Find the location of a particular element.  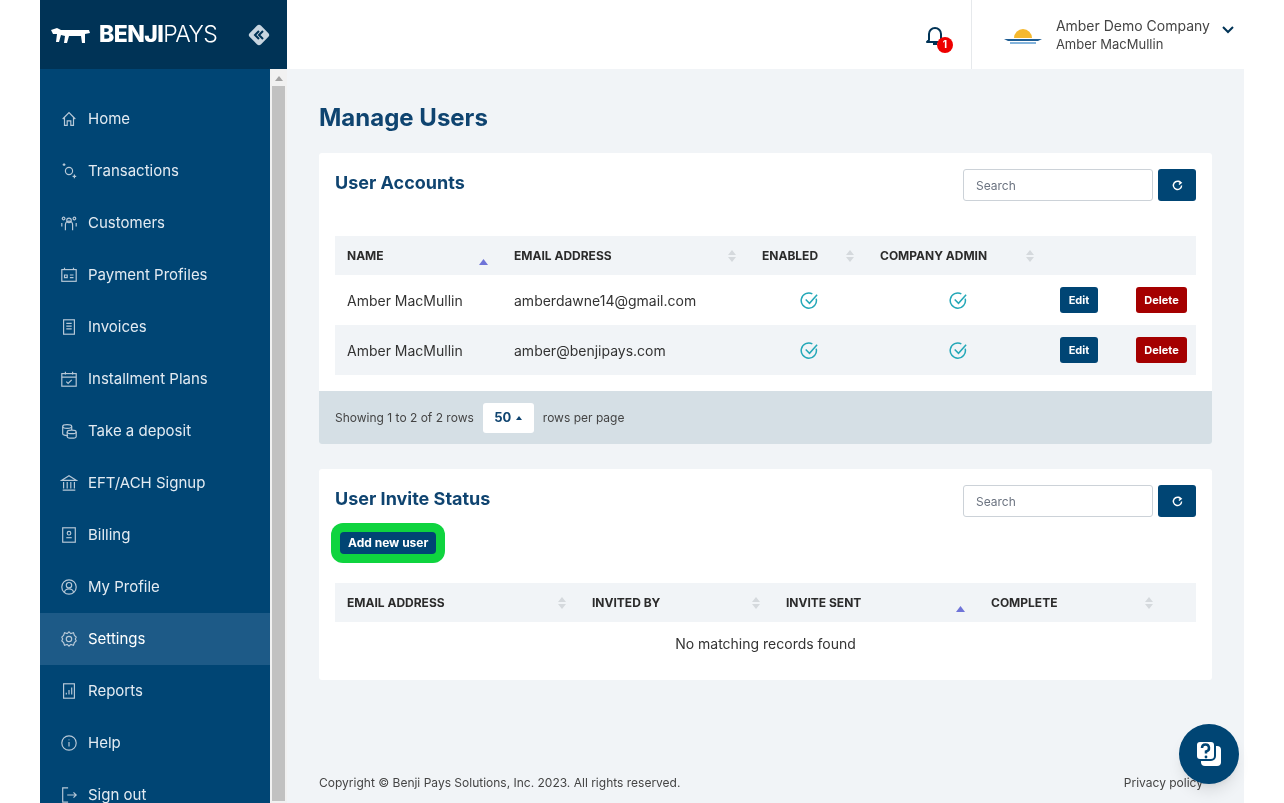

empty-table-message: No matching records found is located at coordinates (765, 643).